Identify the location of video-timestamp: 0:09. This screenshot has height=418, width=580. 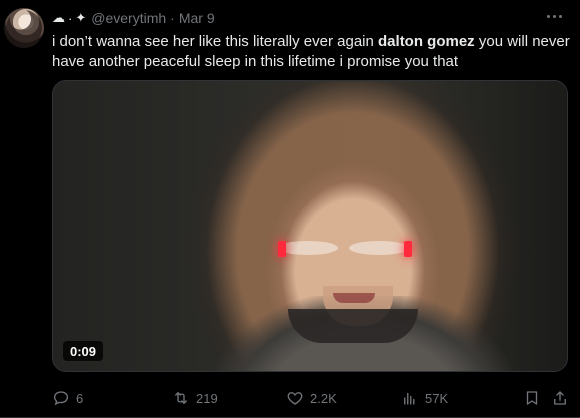
(83, 351).